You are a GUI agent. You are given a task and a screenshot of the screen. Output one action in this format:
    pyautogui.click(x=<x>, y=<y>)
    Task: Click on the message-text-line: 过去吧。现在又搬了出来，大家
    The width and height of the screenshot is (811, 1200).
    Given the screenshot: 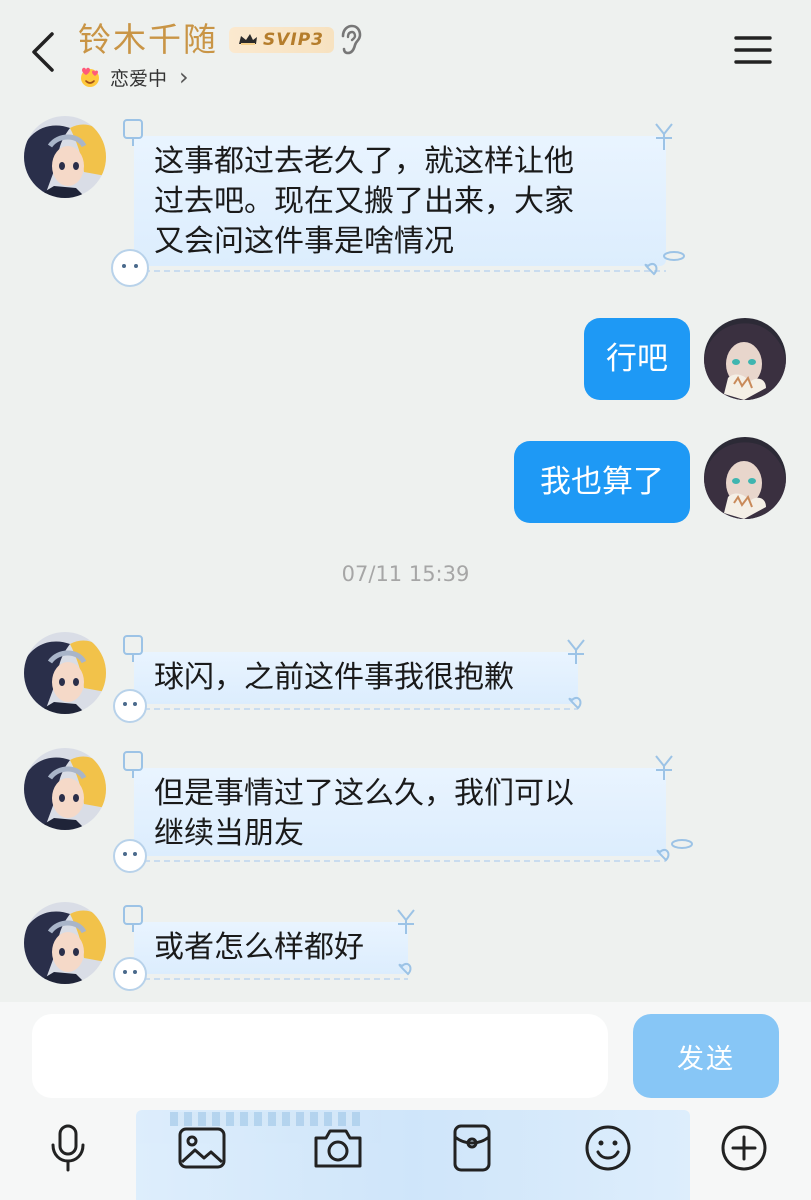 What is the action you would take?
    pyautogui.click(x=364, y=201)
    